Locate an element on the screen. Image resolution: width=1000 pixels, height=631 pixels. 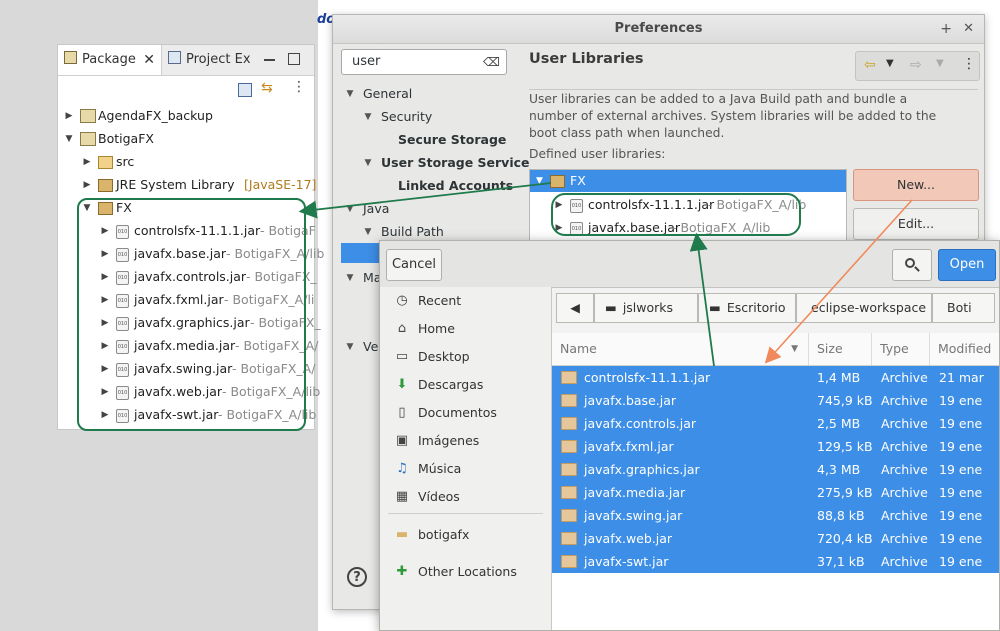
arrow-new-to-files is located at coordinates (838, 281).